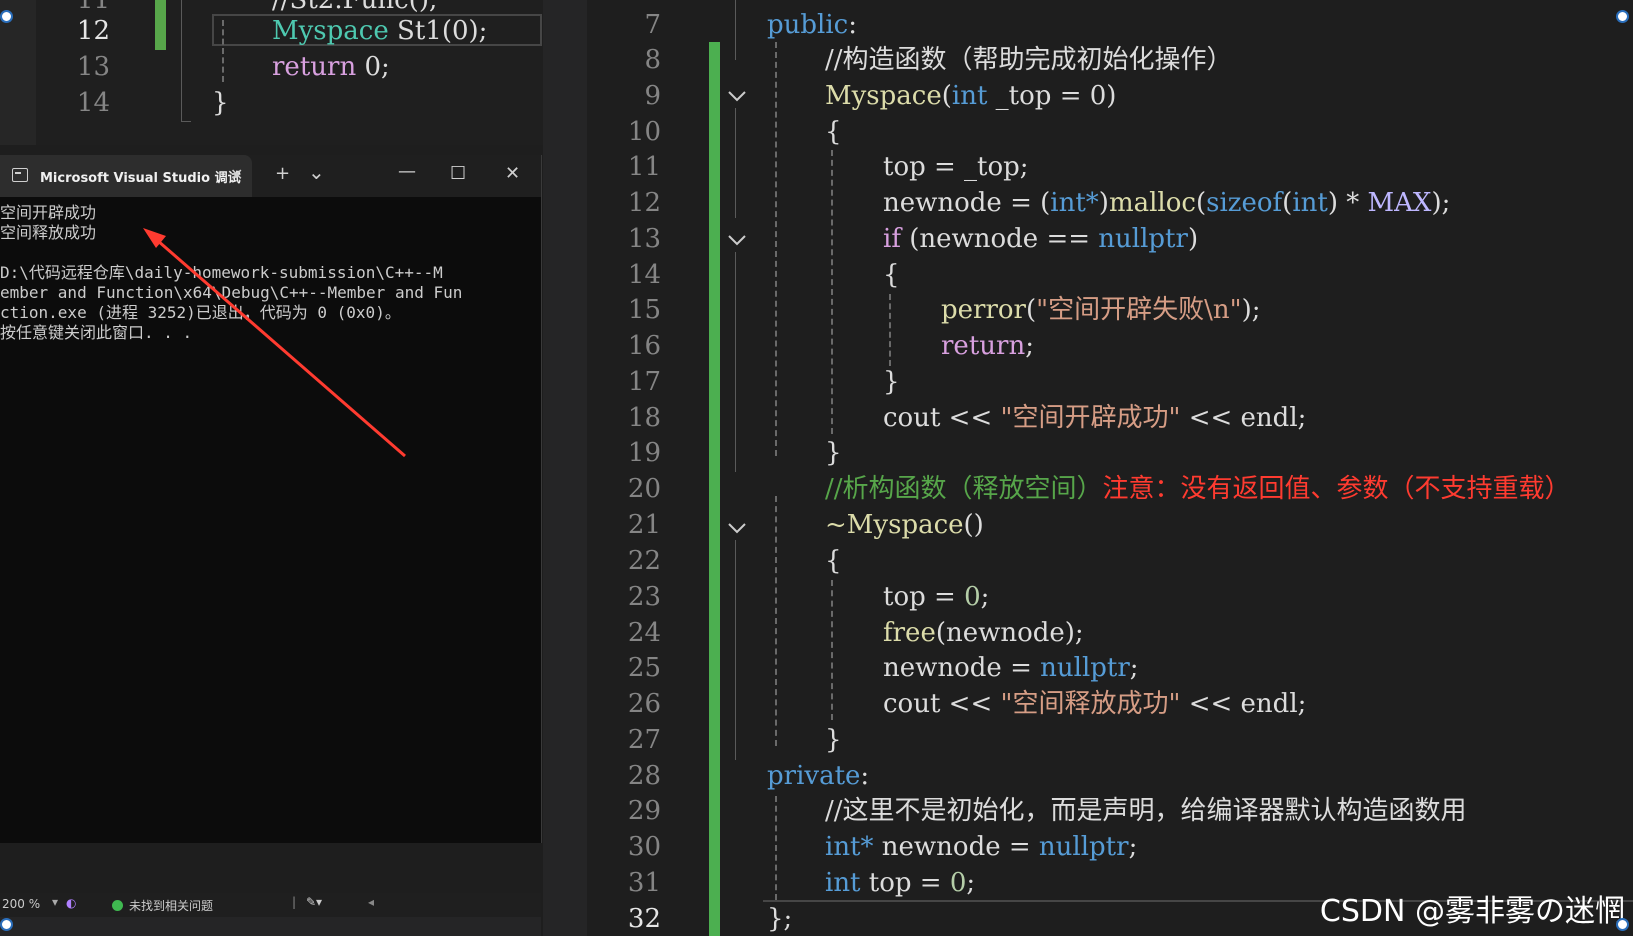 Image resolution: width=1633 pixels, height=936 pixels. What do you see at coordinates (1110, 561) in the screenshot?
I see `code-line: 22 {` at bounding box center [1110, 561].